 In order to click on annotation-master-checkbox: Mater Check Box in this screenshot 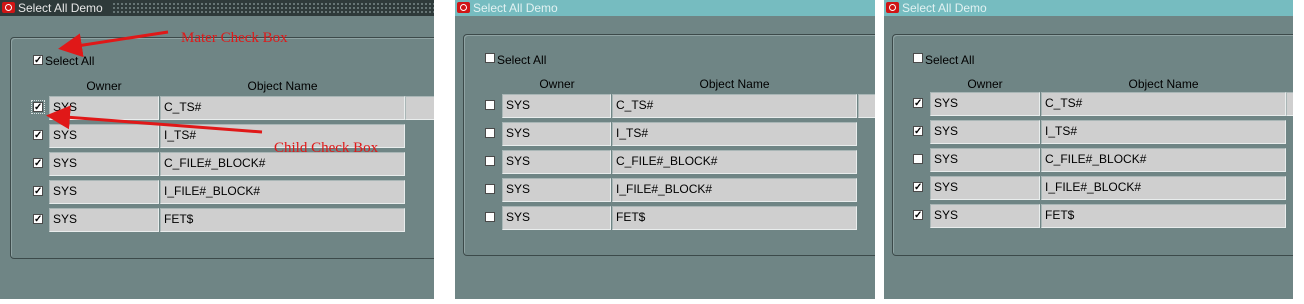, I will do `click(234, 38)`.